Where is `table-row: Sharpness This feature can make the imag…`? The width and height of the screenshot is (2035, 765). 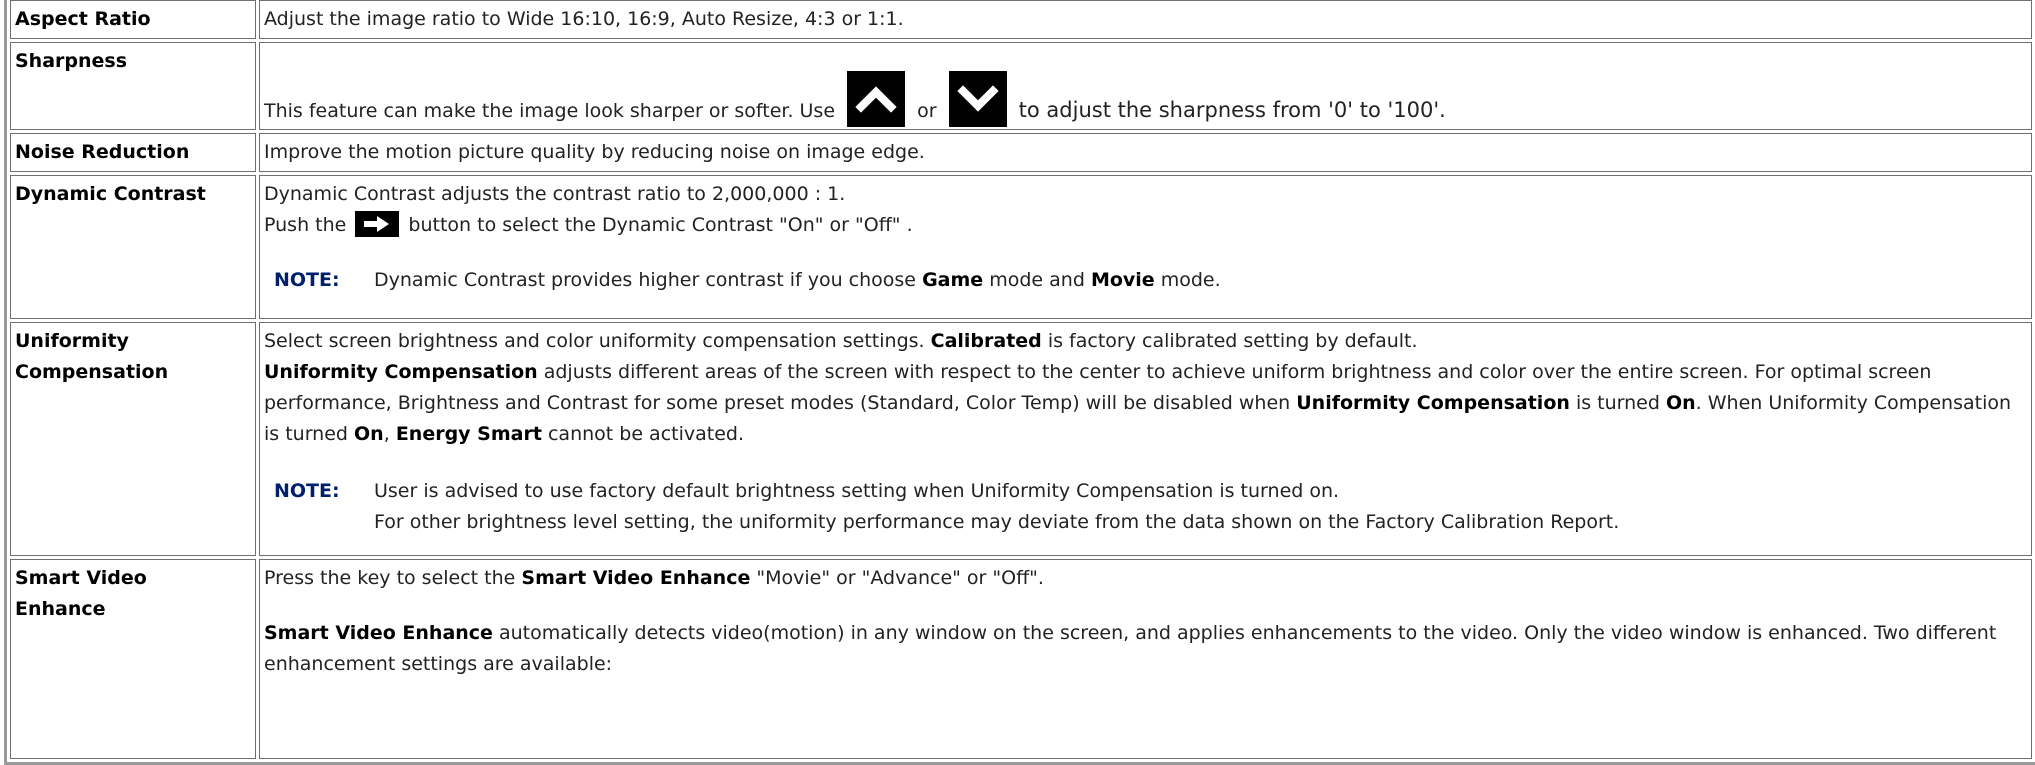 table-row: Sharpness This feature can make the imag… is located at coordinates (1021, 86).